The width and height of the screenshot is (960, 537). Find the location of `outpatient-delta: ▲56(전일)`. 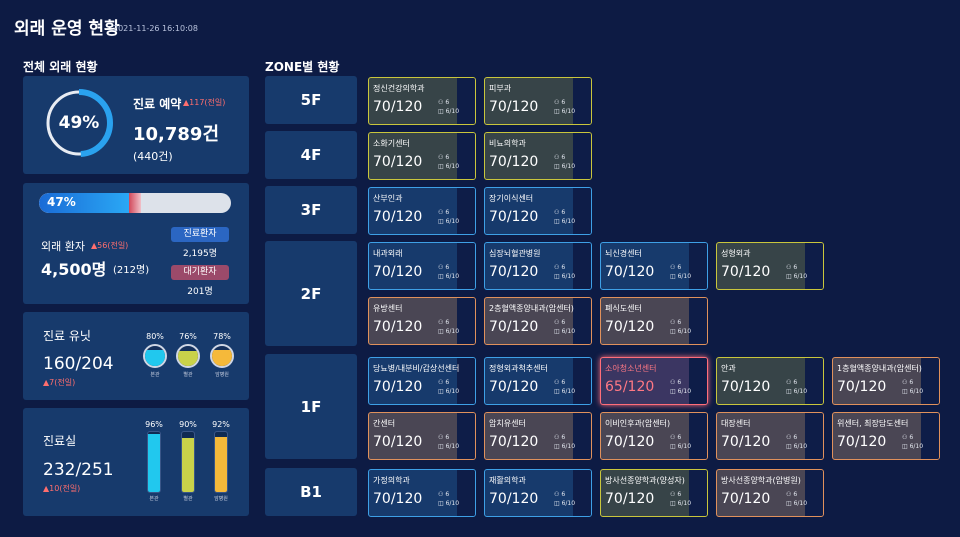

outpatient-delta: ▲56(전일) is located at coordinates (110, 245).